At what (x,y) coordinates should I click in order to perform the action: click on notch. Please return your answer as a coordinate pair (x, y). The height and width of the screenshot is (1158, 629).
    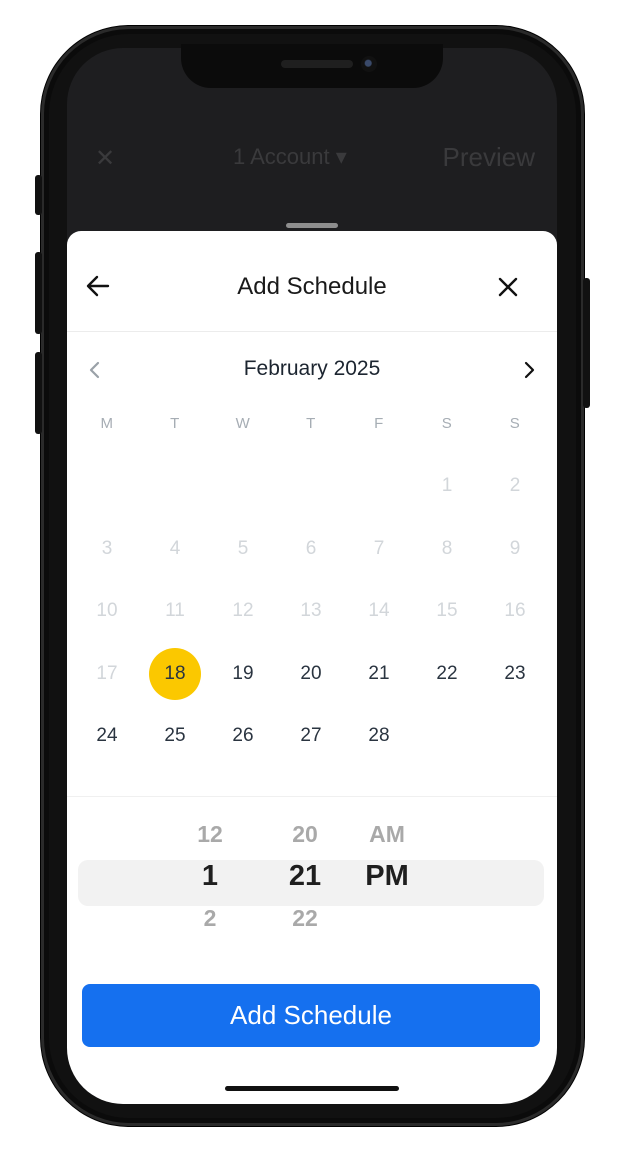
    Looking at the image, I should click on (312, 66).